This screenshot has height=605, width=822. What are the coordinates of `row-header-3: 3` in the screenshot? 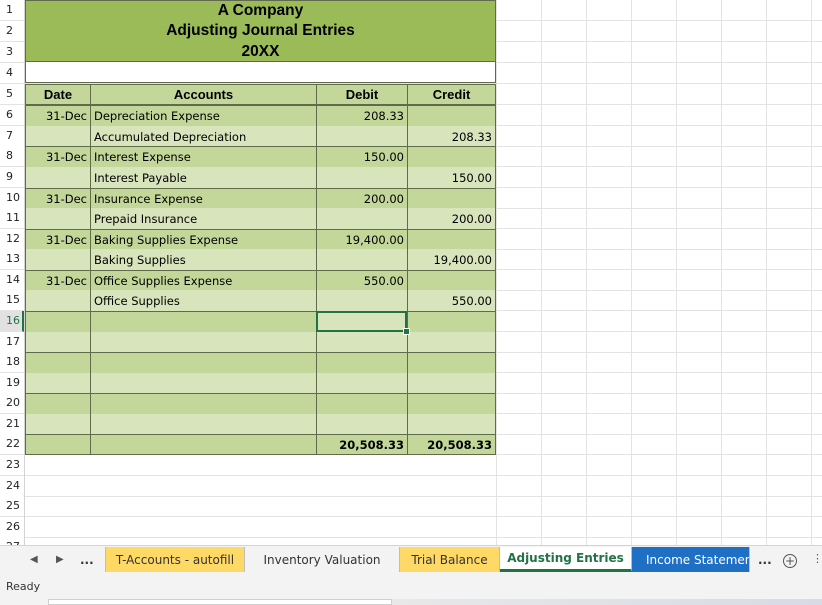 It's located at (12, 52).